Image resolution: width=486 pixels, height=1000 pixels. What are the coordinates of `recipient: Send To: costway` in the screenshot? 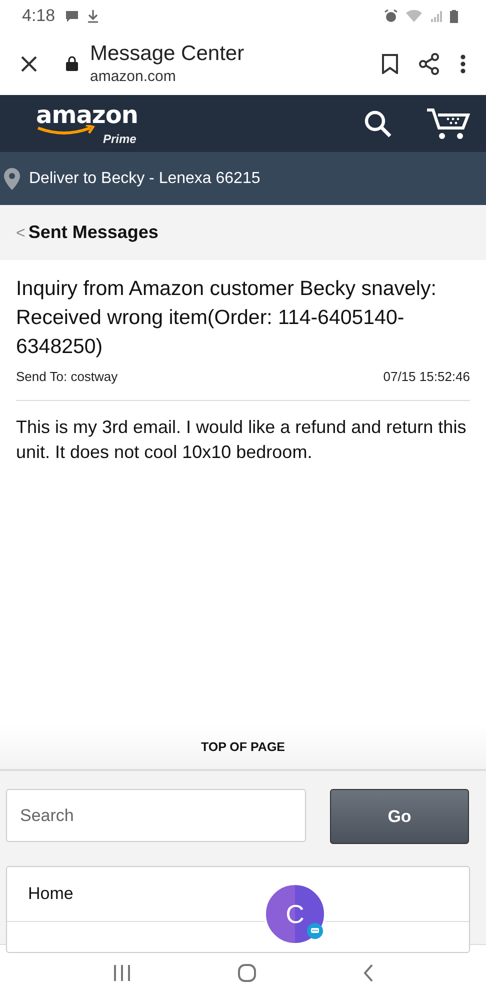 It's located at (67, 376).